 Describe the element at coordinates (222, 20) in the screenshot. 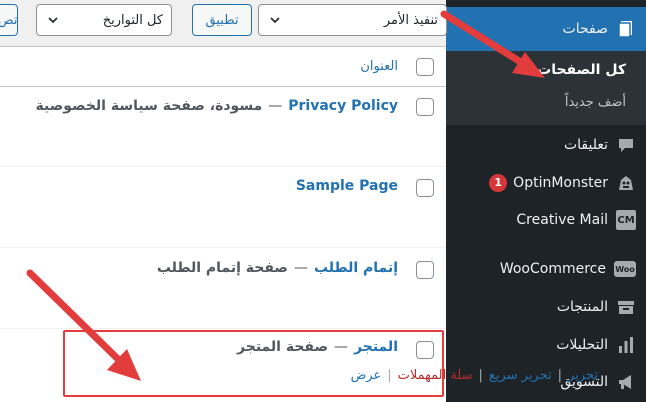

I see `apply-button: تطبيق` at that location.